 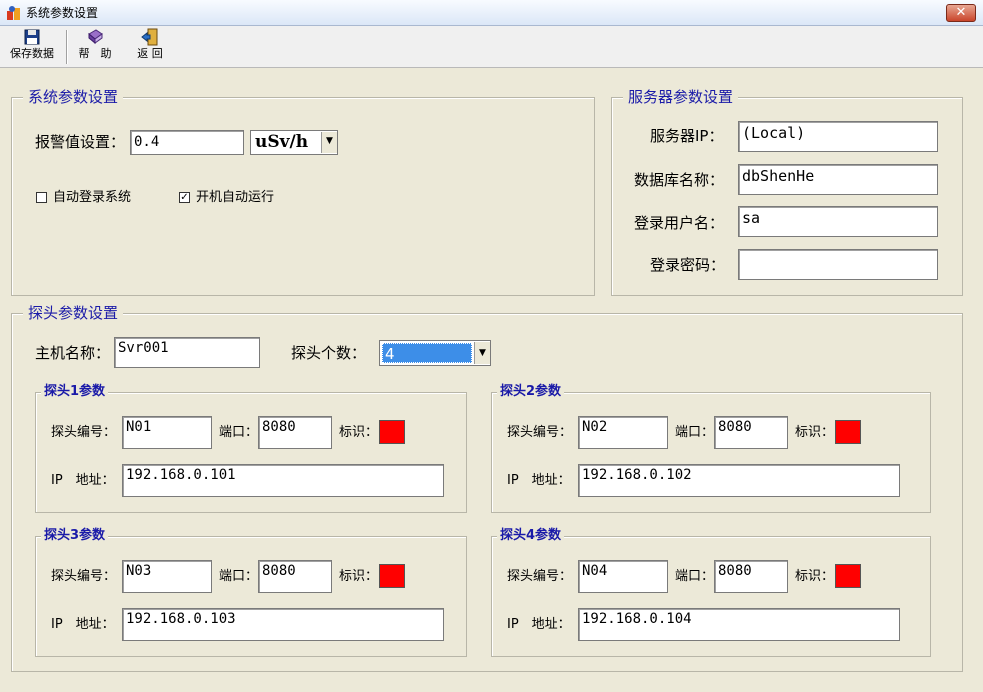 I want to click on probe-count-label: 探头个数：, so click(x=329, y=353).